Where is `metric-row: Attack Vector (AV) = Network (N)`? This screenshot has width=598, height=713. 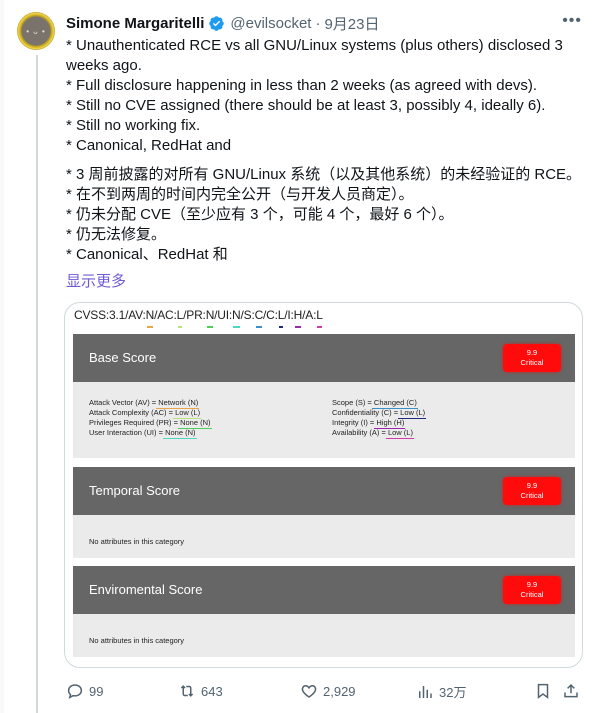 metric-row: Attack Vector (AV) = Network (N) is located at coordinates (150, 403).